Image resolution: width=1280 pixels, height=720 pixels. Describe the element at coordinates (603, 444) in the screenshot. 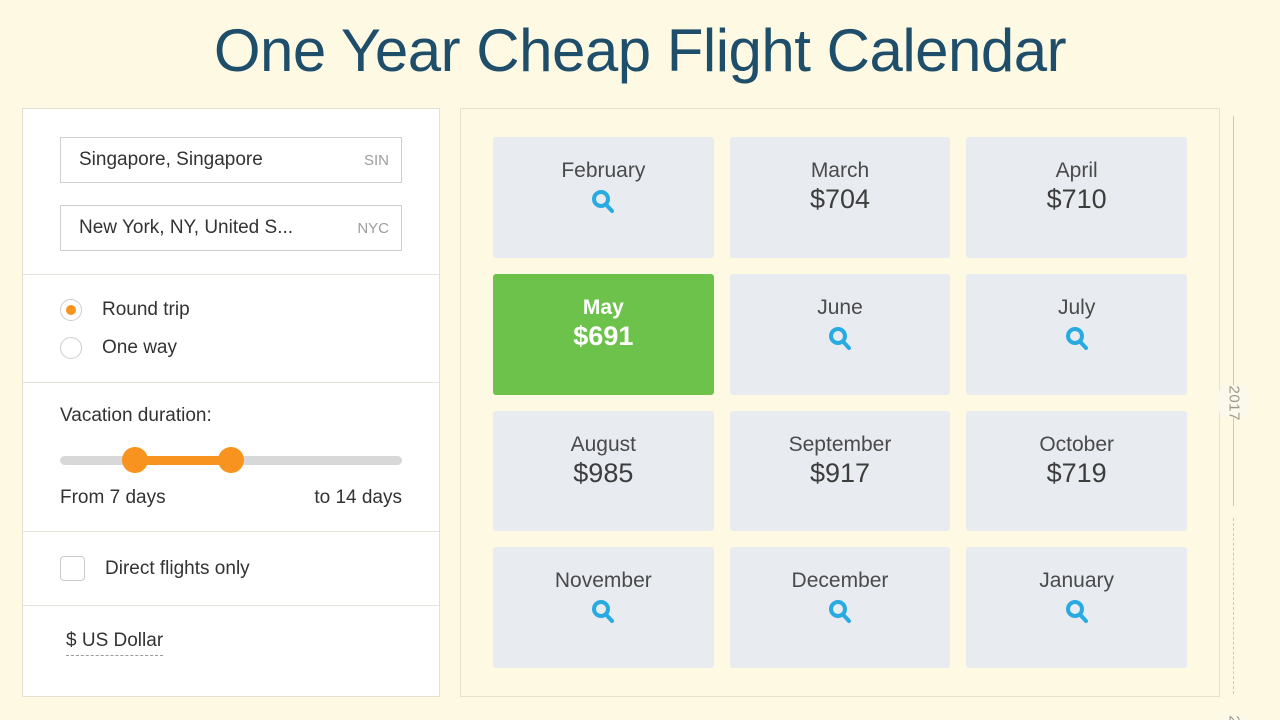

I see `month-name: August` at that location.